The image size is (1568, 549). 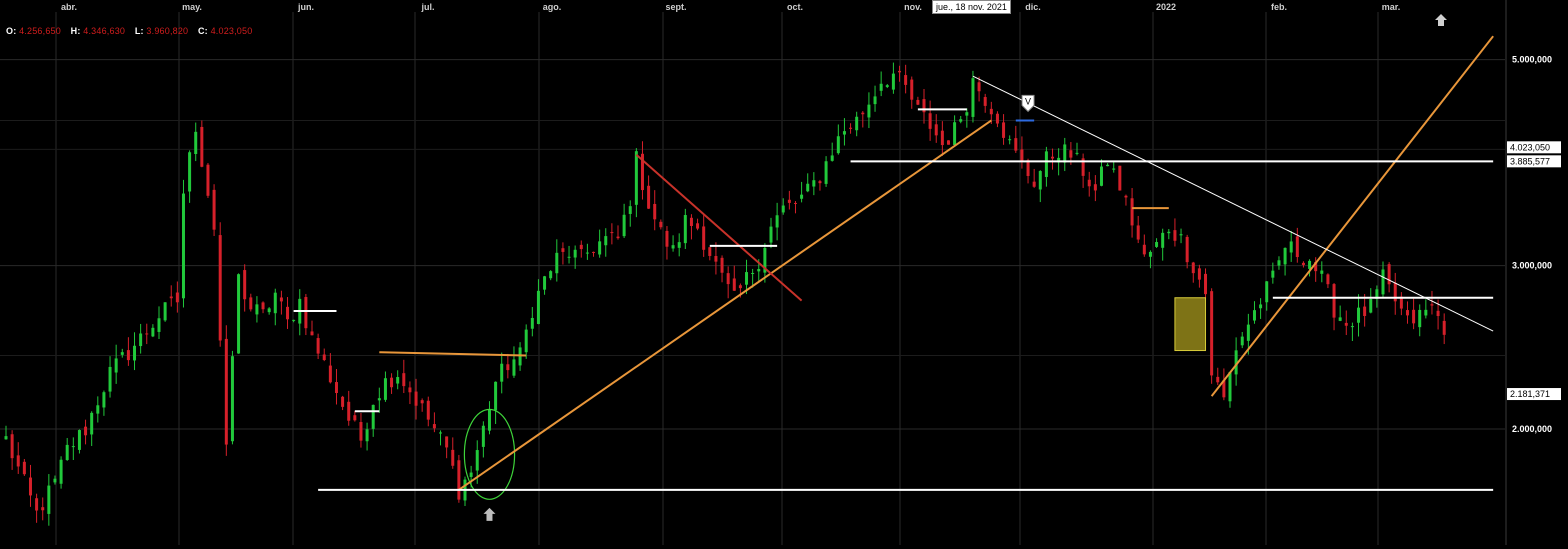 What do you see at coordinates (1532, 429) in the screenshot?
I see `y-tick-label: 2.000,000` at bounding box center [1532, 429].